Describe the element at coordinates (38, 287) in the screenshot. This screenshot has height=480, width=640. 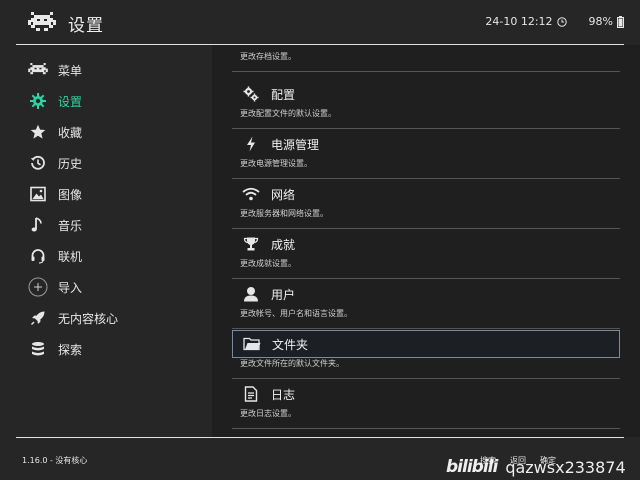
I see `plus-icon` at that location.